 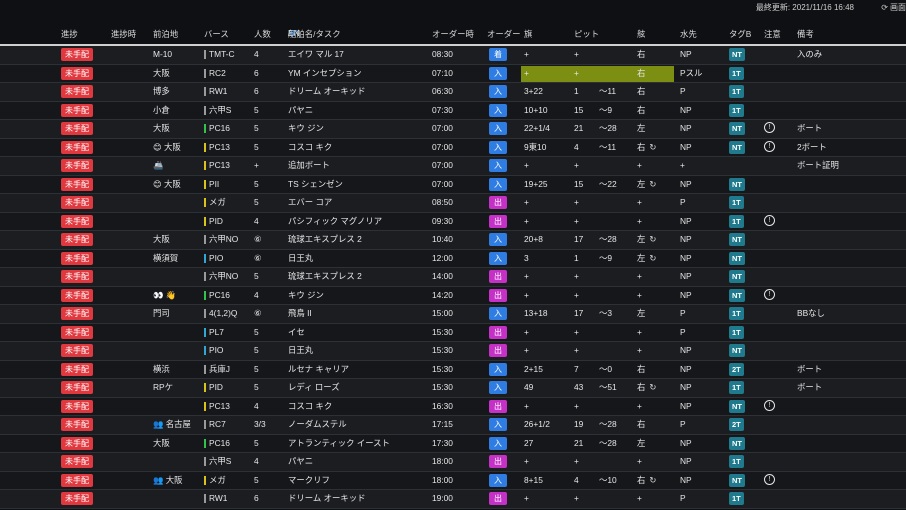 I want to click on col-people: 人数, so click(x=262, y=34).